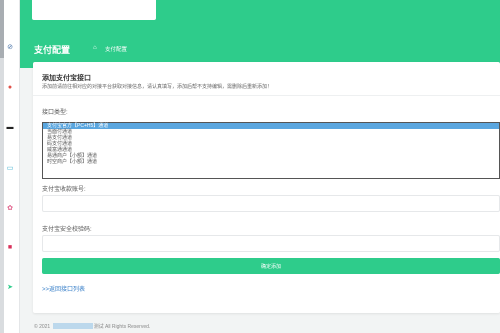 Image resolution: width=500 pixels, height=333 pixels. I want to click on card-title: 添加支付宝接口, so click(66, 78).